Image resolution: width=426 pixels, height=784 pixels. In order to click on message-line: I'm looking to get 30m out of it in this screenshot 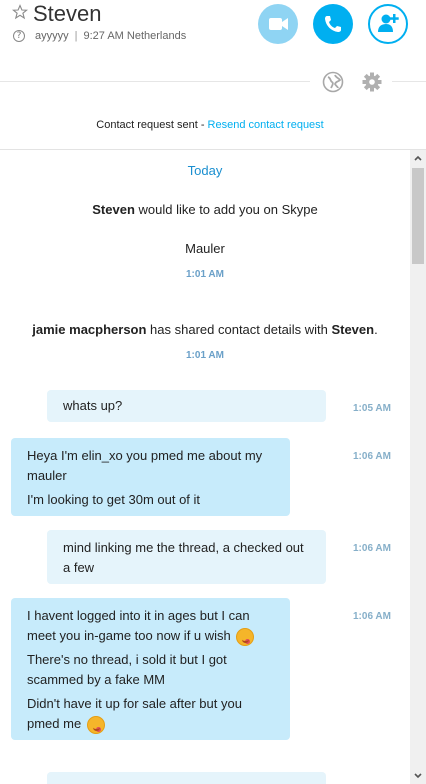, I will do `click(114, 499)`.